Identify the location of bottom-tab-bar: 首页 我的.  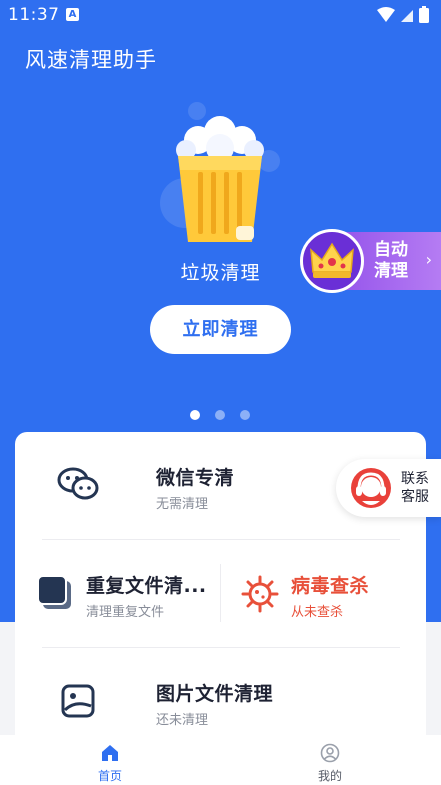
(220, 760).